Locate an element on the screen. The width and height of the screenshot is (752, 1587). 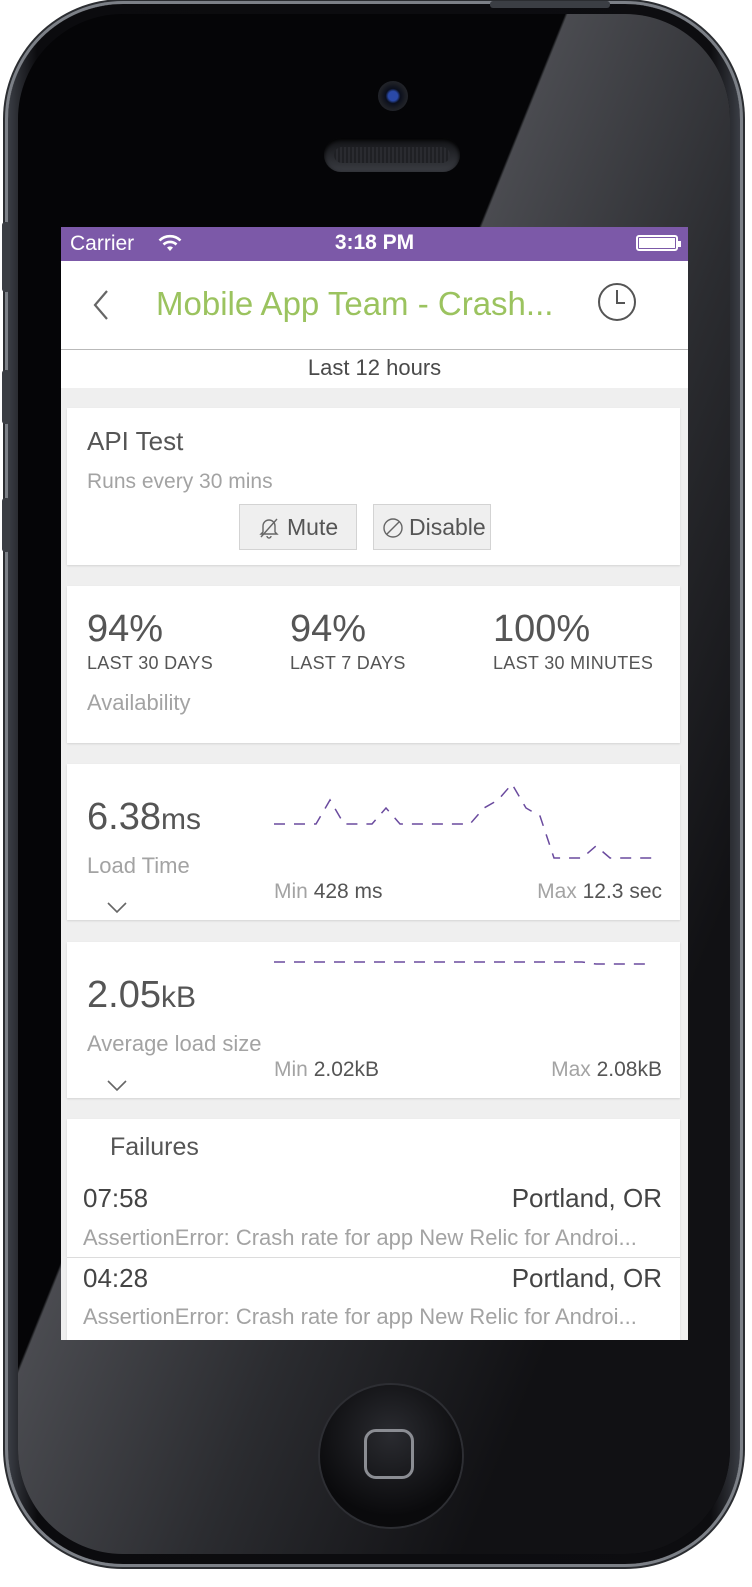
stat-last-30-minutes: 100% LAST 30 MINUTES is located at coordinates (573, 640).